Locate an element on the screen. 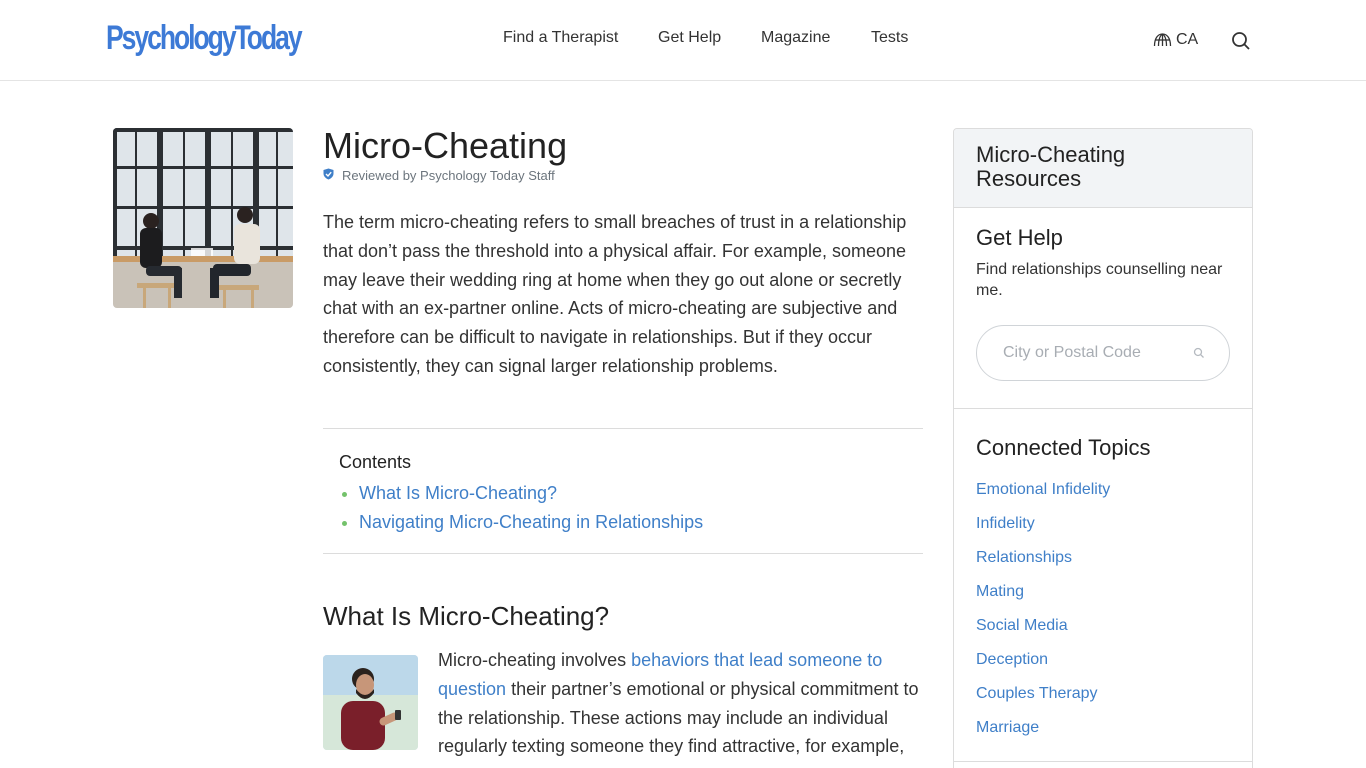 The image size is (1366, 768). nav-magazine: Magazine is located at coordinates (795, 38).